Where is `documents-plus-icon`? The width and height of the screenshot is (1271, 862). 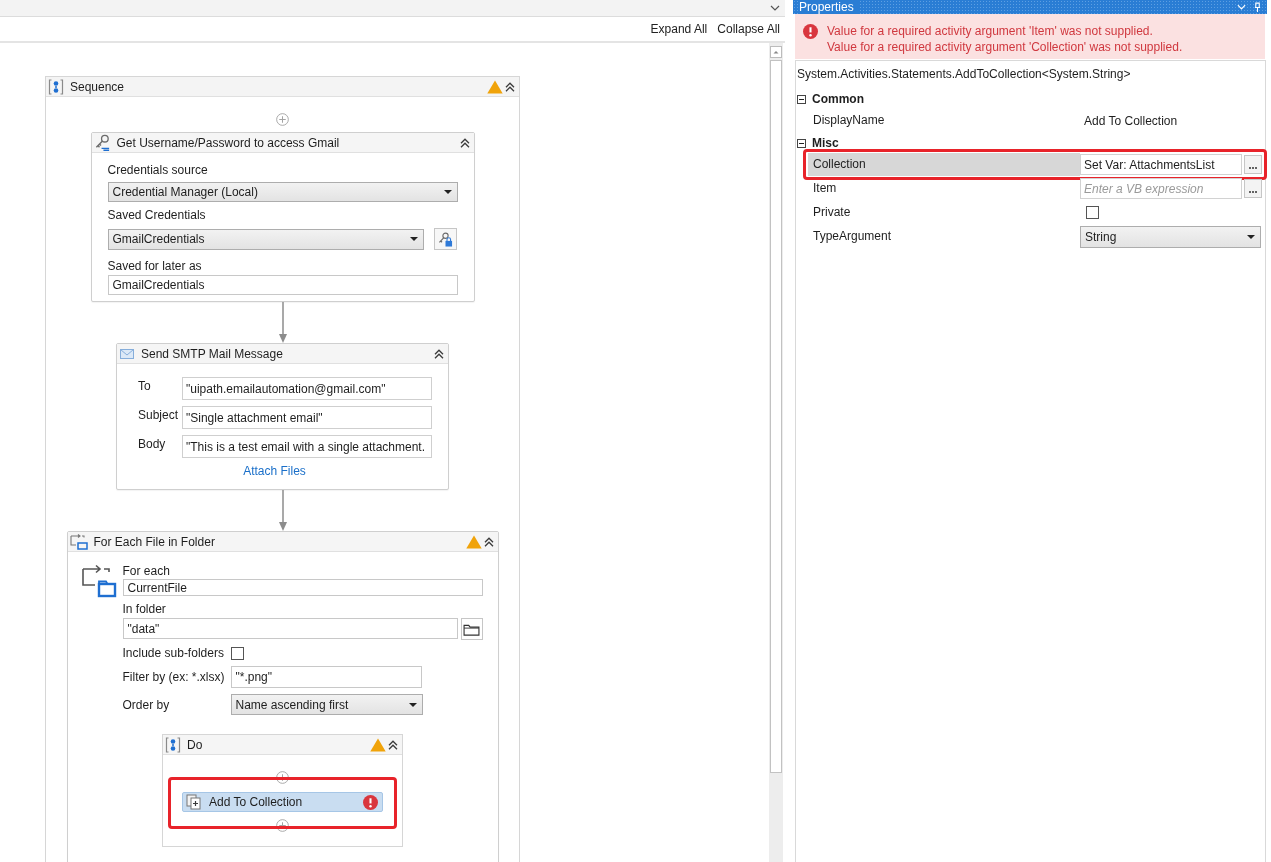 documents-plus-icon is located at coordinates (194, 802).